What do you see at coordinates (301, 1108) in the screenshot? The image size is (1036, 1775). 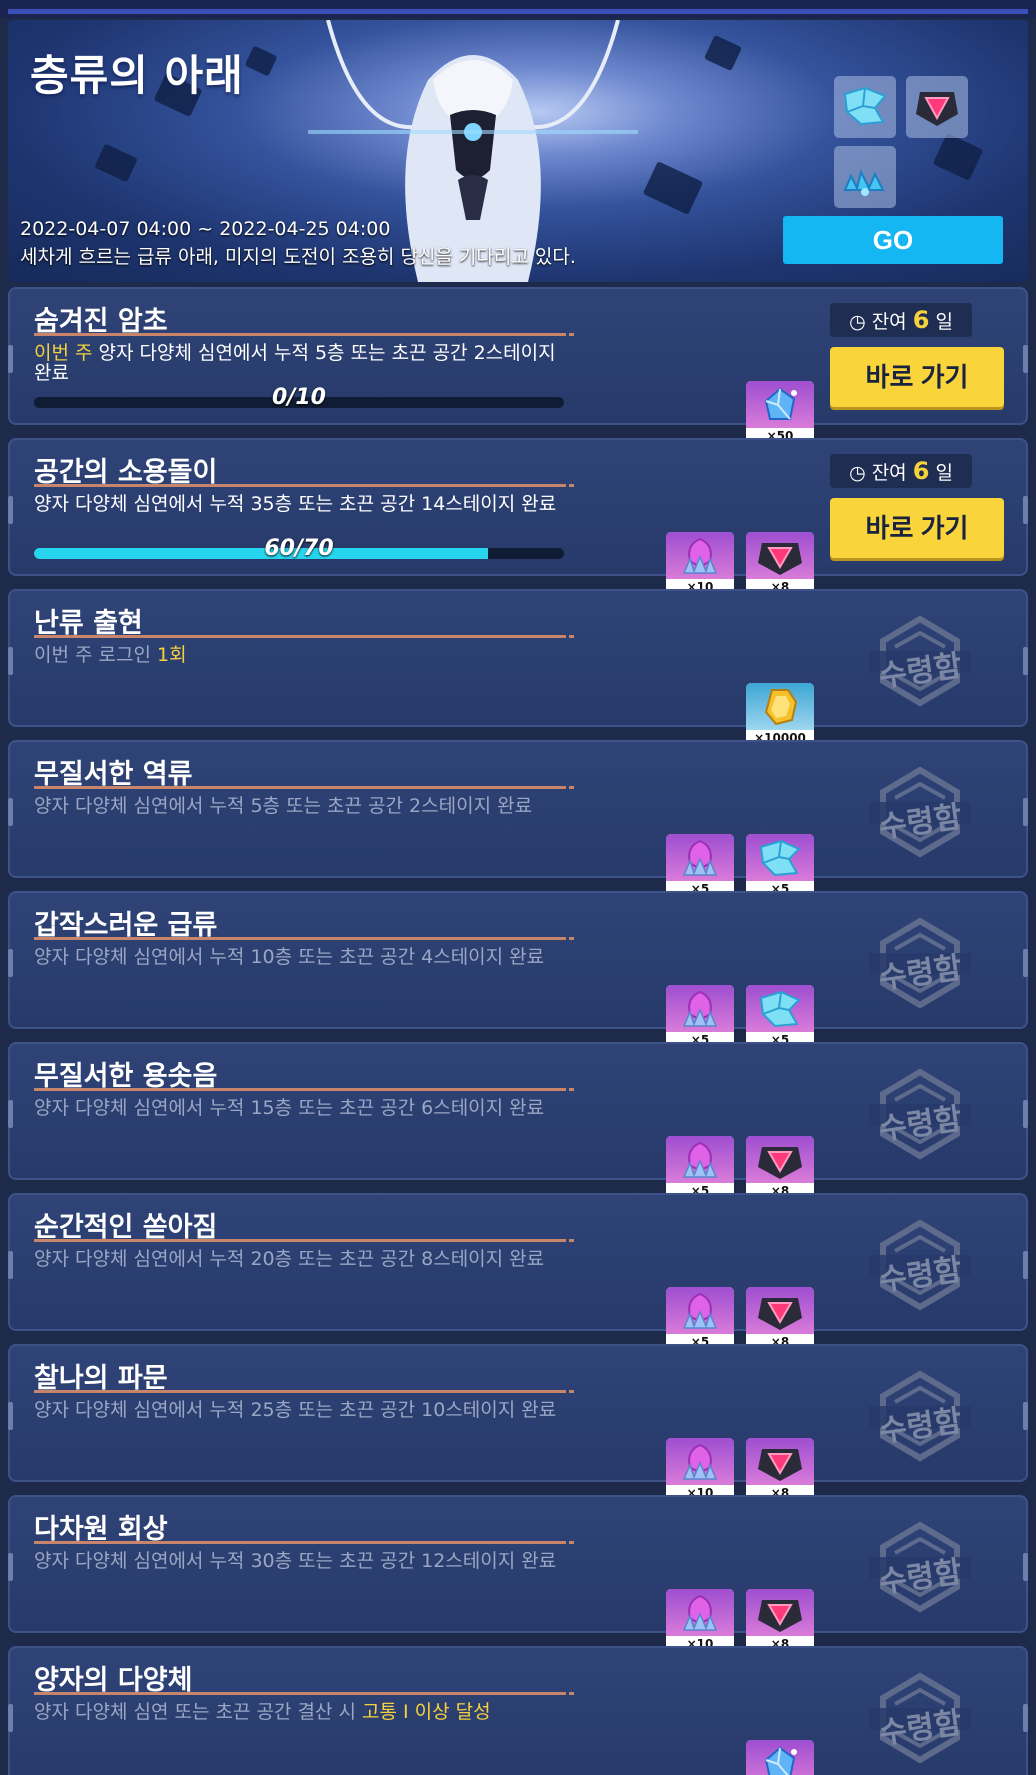 I see `mission-description: 양자 다양체 심연에서 누적 15층 또는 초끈 공간 6스테이지 완료` at bounding box center [301, 1108].